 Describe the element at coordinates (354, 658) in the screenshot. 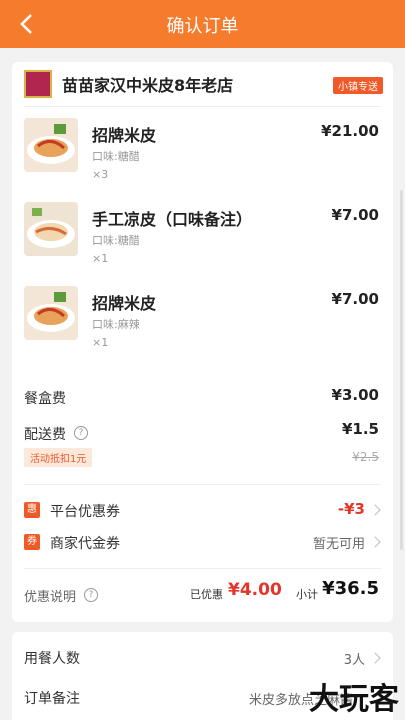

I see `diners-value: 3人` at that location.